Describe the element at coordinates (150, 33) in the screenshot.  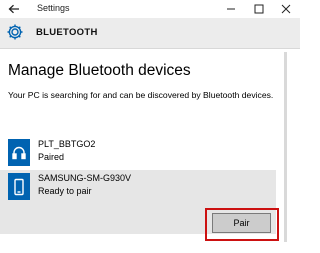
I see `page-header: BLUETOOTH` at that location.